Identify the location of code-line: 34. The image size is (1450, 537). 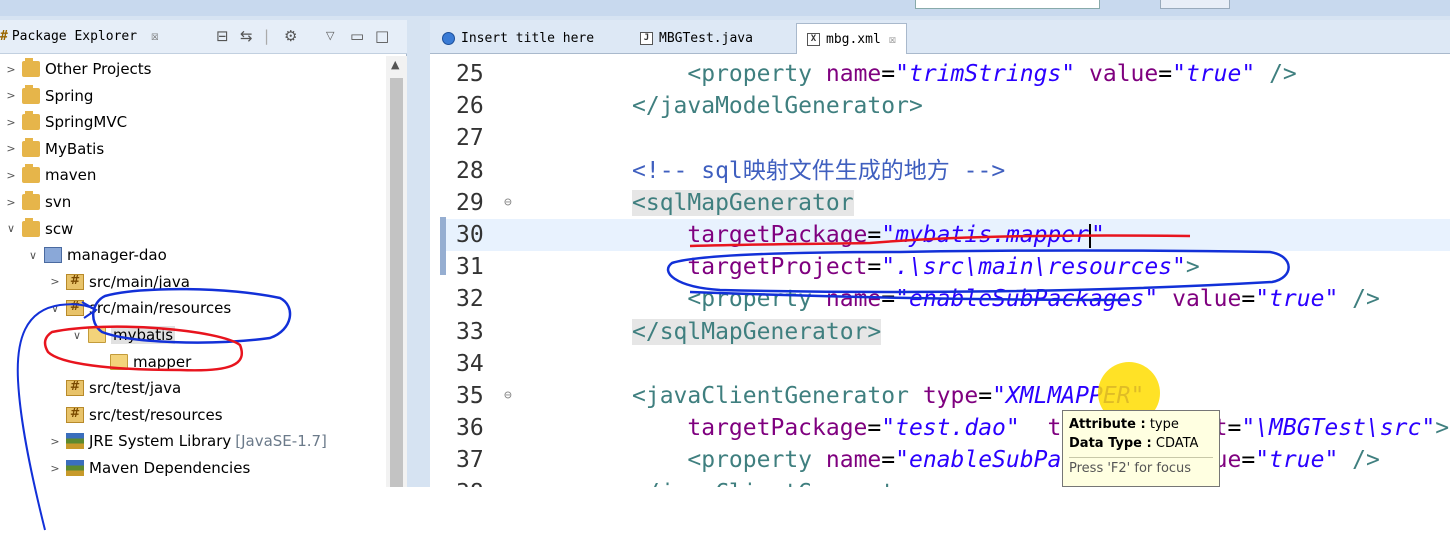
(948, 364).